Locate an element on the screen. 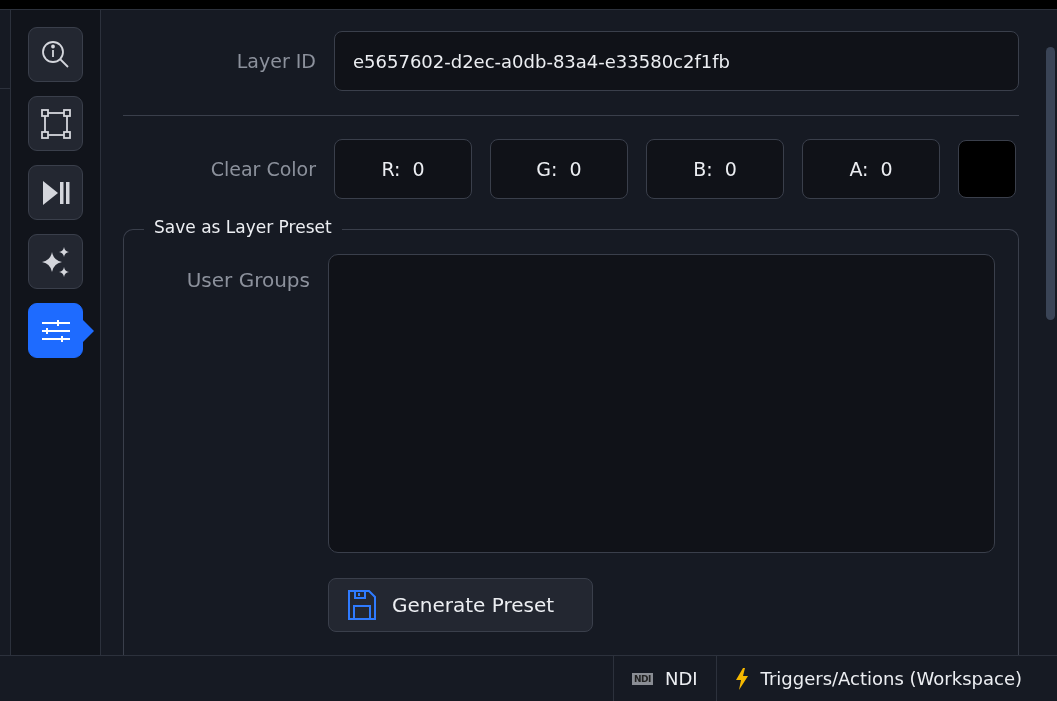 The image size is (1057, 701). generate-preset-button: Generate Preset is located at coordinates (460, 605).